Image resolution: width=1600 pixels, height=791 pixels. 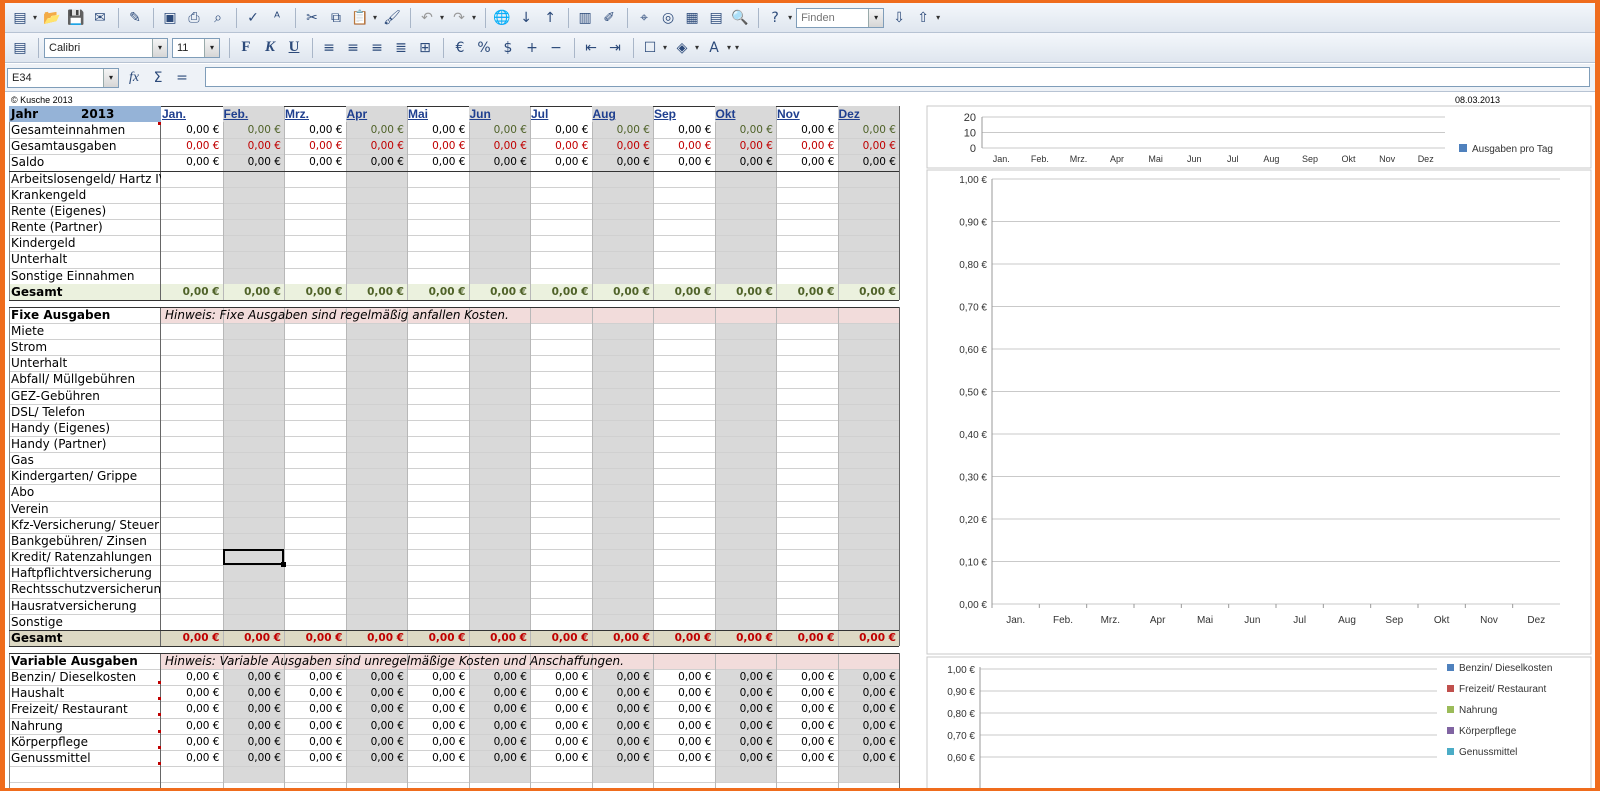 I want to click on add-decimal-icon: +, so click(x=532, y=48).